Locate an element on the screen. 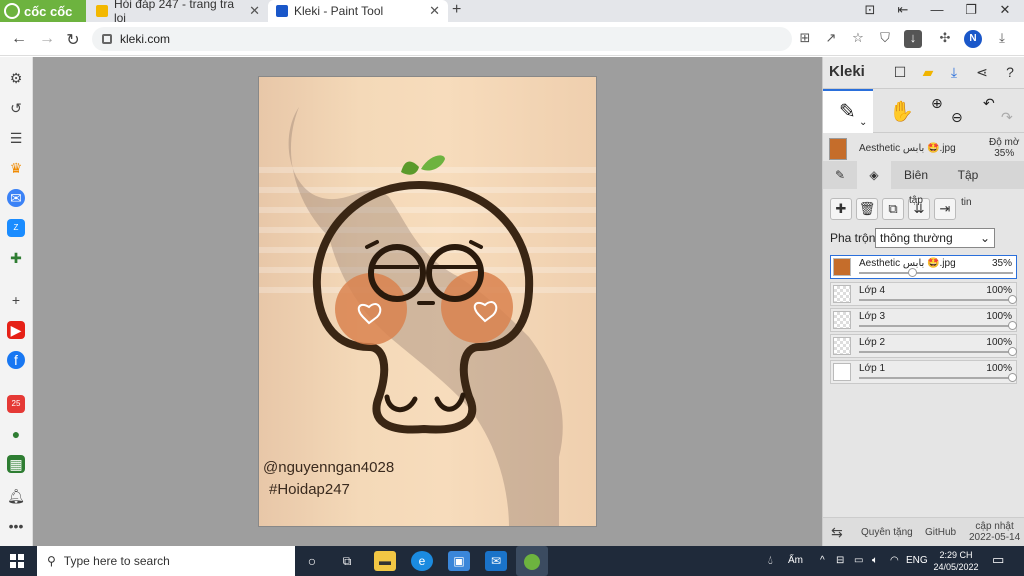 Image resolution: width=1024 pixels, height=576 pixels. layer-item: Lớp 2 100% is located at coordinates (923, 346).